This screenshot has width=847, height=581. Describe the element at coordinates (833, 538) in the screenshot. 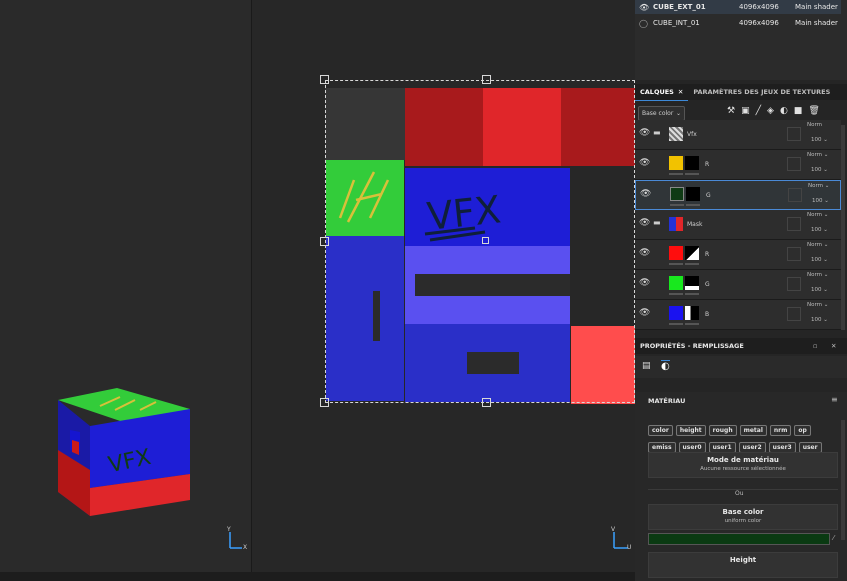

I see `eyedropper-icon: ⁄` at that location.